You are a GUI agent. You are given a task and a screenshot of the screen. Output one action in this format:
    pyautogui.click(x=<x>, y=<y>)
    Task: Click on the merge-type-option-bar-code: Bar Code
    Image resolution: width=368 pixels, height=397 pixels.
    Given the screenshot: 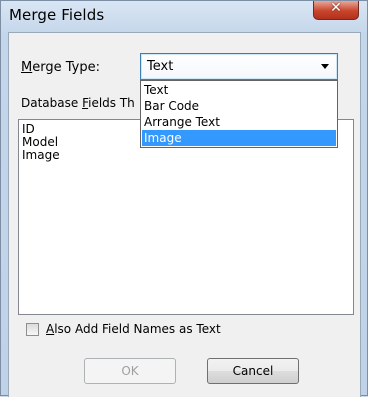 What is the action you would take?
    pyautogui.click(x=239, y=106)
    